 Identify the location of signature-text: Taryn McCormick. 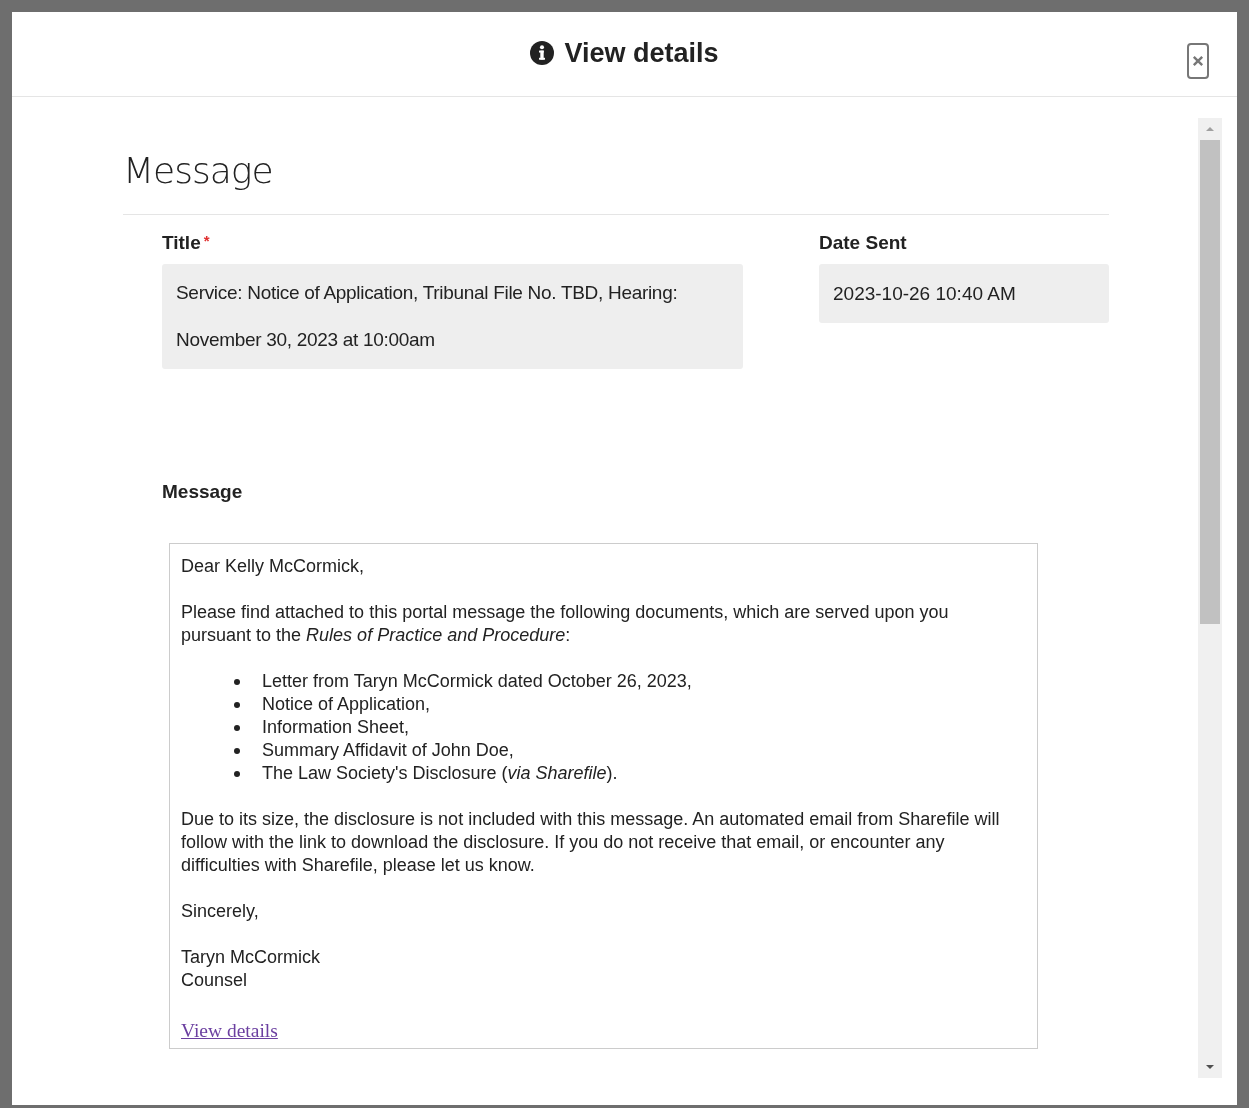
(251, 957).